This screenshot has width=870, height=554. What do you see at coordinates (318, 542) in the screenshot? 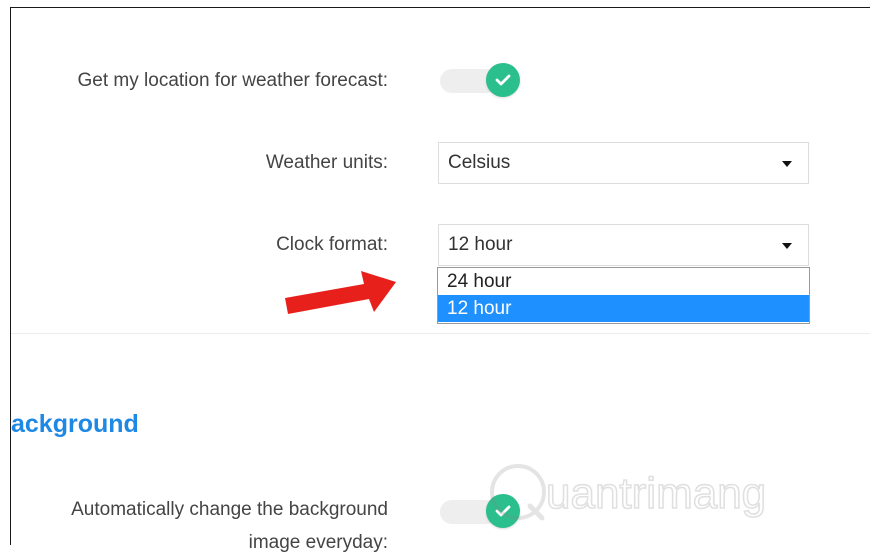
I see `auto-change-label-line2: image everyday:` at bounding box center [318, 542].